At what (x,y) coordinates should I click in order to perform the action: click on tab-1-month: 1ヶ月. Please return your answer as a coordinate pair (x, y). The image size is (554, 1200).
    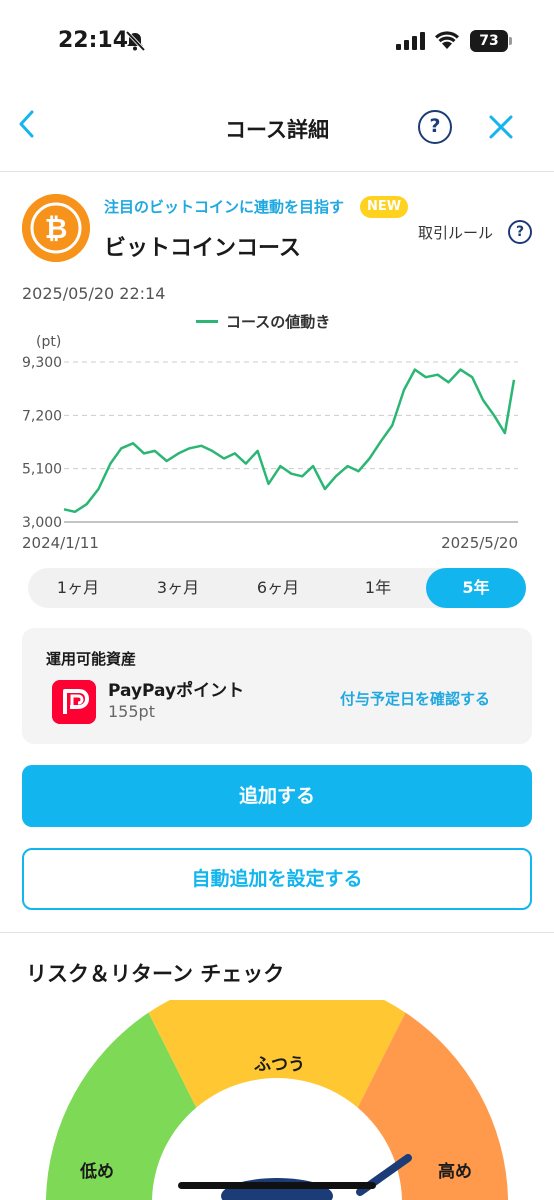
    Looking at the image, I should click on (78, 588).